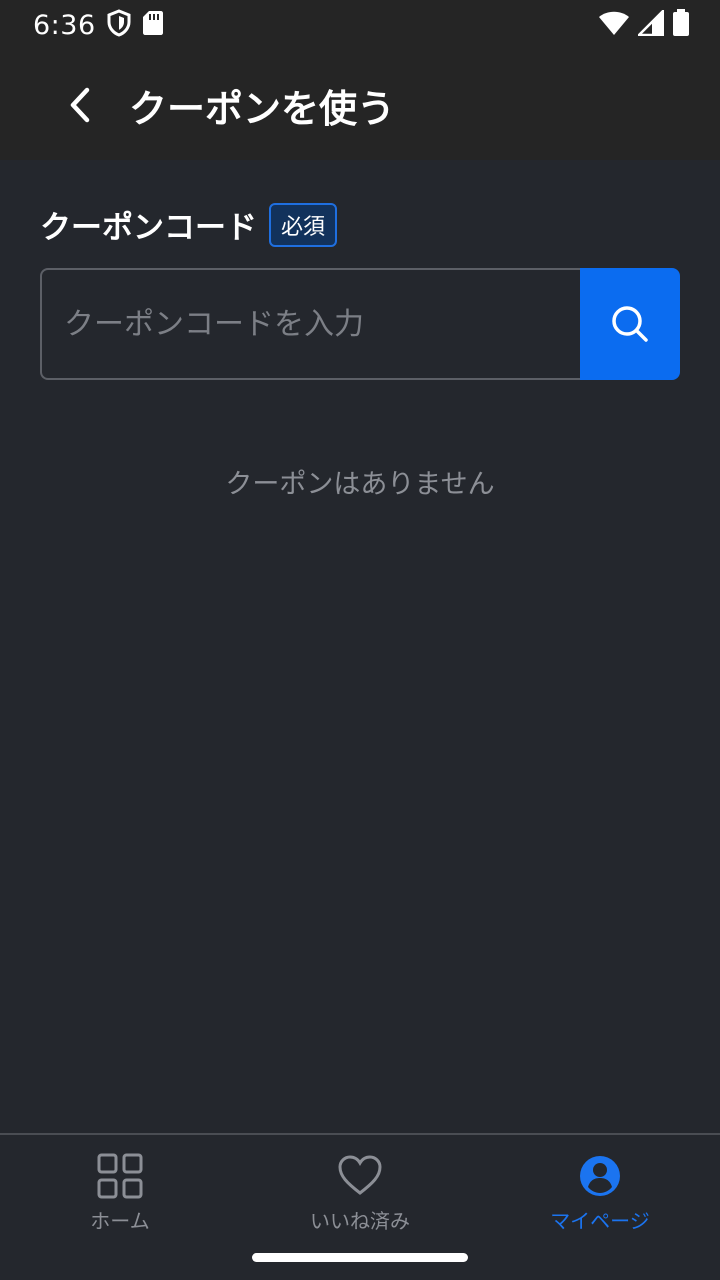 This screenshot has width=720, height=1280. What do you see at coordinates (262, 108) in the screenshot?
I see `page-title: クーポンを使う` at bounding box center [262, 108].